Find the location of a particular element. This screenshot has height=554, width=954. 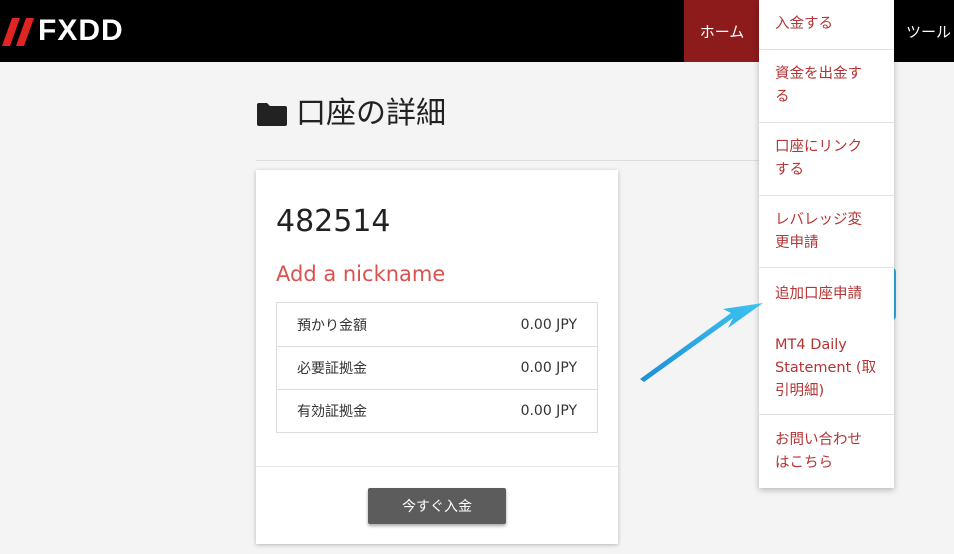

deposit-now-button: 今すぐ入金 is located at coordinates (437, 506).